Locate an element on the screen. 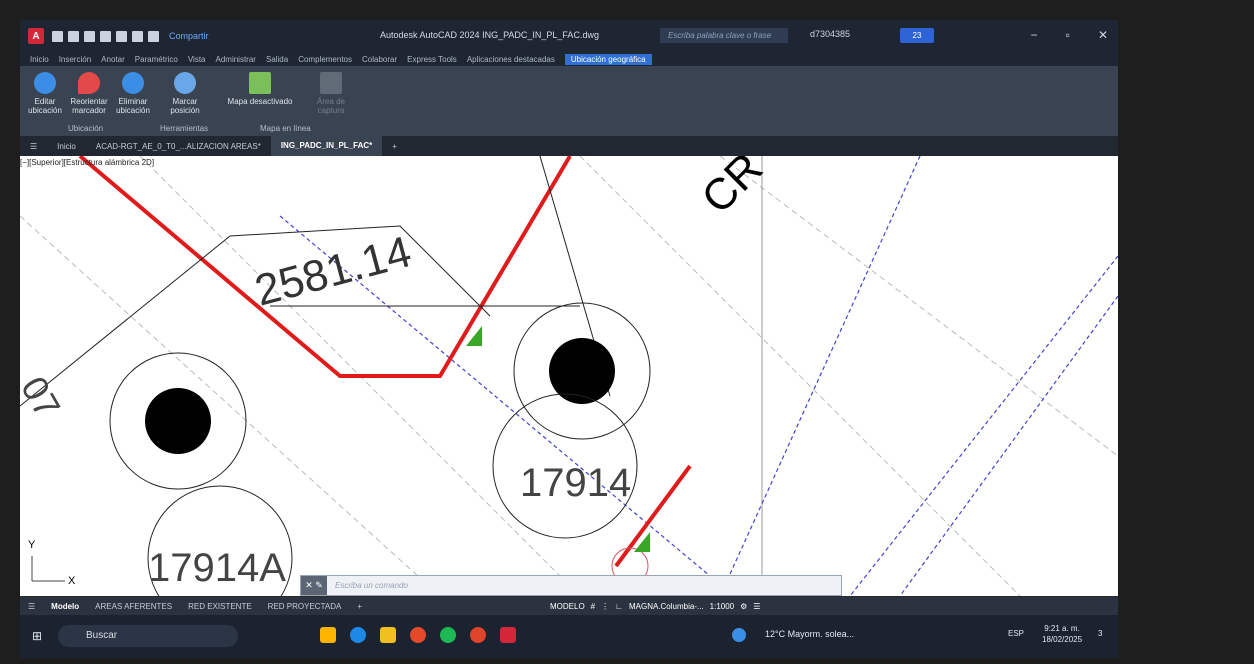  add-layout-icon: + is located at coordinates (359, 606).